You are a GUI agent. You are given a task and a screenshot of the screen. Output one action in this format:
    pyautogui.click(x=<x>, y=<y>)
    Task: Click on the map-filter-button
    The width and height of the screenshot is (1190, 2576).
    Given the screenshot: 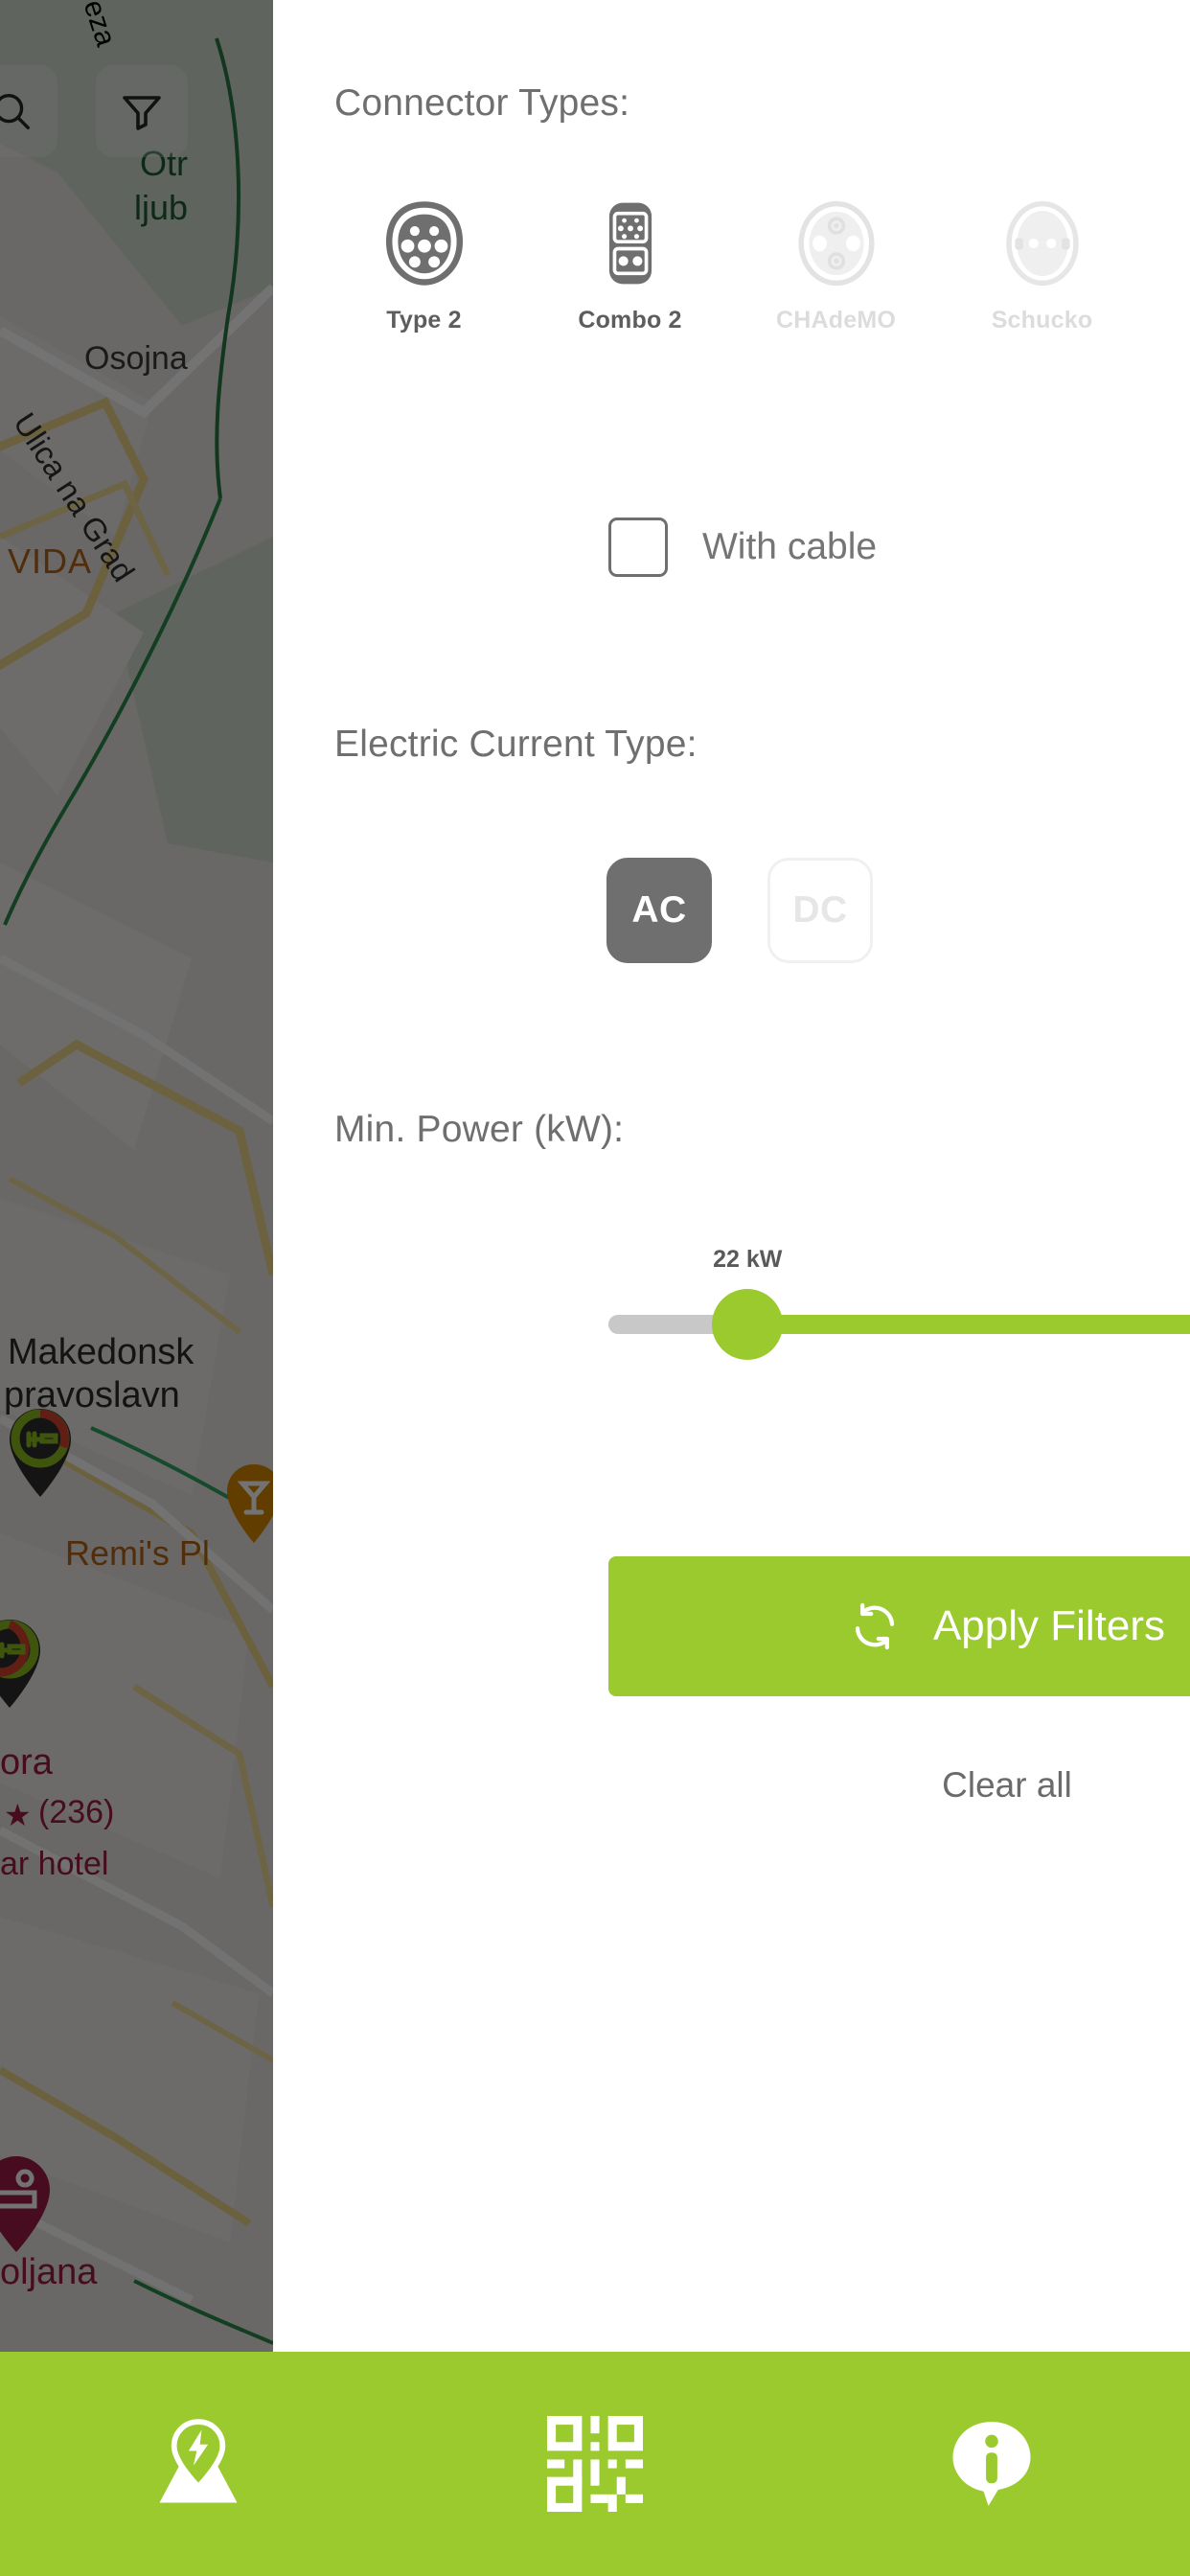 What is the action you would take?
    pyautogui.click(x=142, y=111)
    